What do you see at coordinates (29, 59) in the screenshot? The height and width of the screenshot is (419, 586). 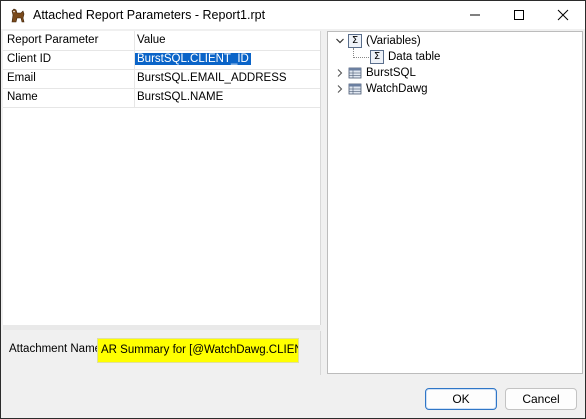 I see `parameter-name: Client ID` at bounding box center [29, 59].